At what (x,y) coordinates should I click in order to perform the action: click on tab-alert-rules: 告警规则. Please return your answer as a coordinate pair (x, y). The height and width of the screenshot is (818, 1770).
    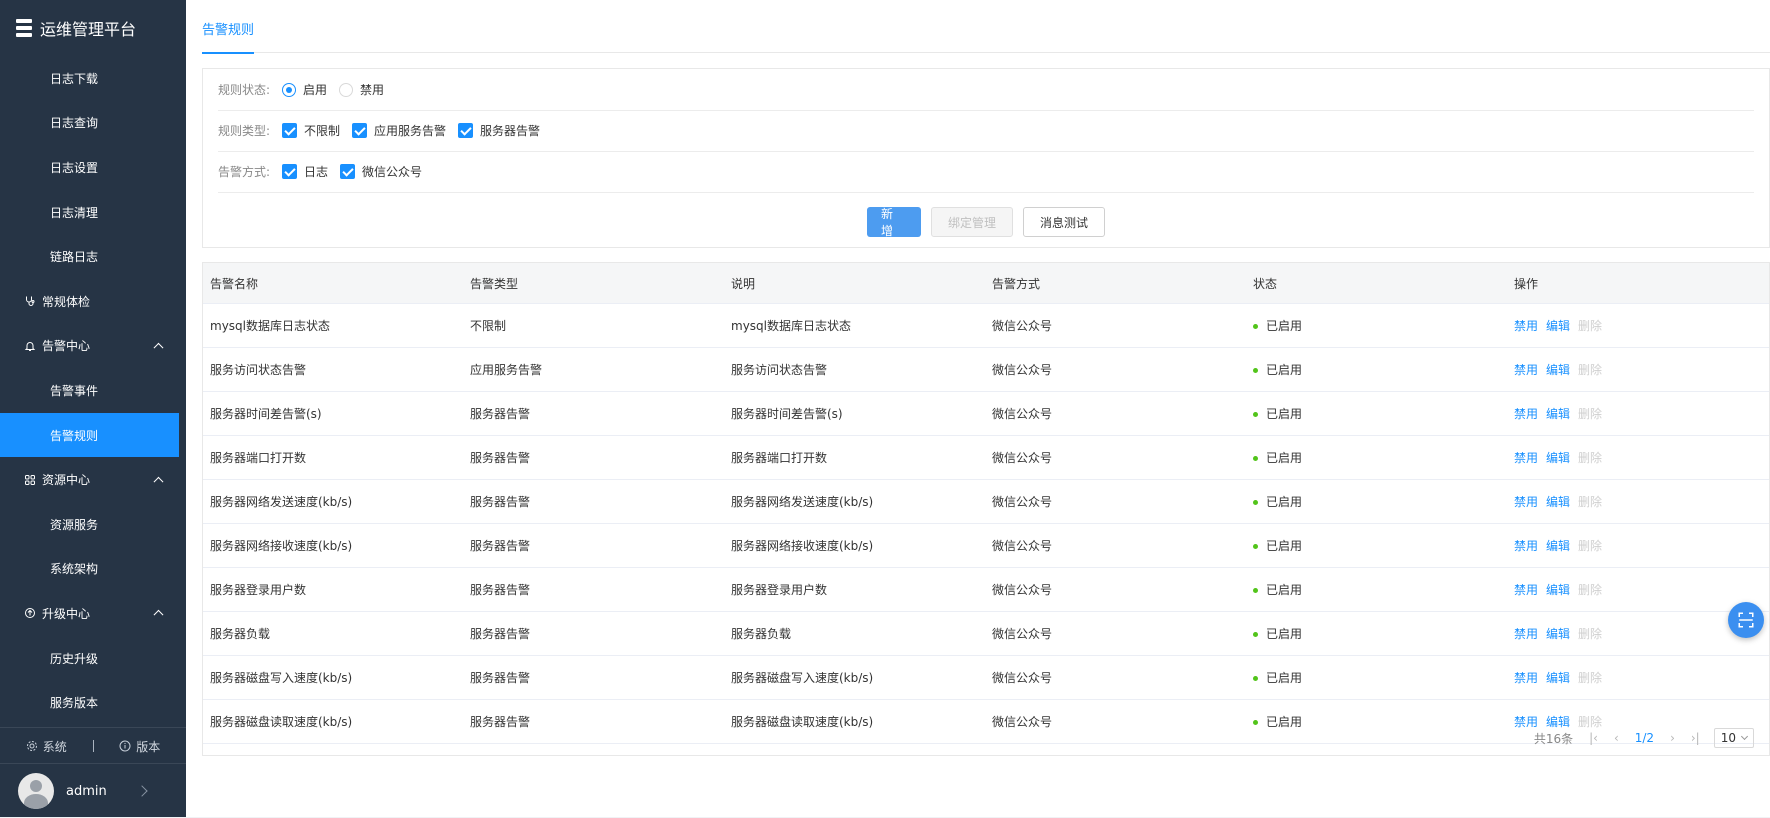
    Looking at the image, I should click on (228, 27).